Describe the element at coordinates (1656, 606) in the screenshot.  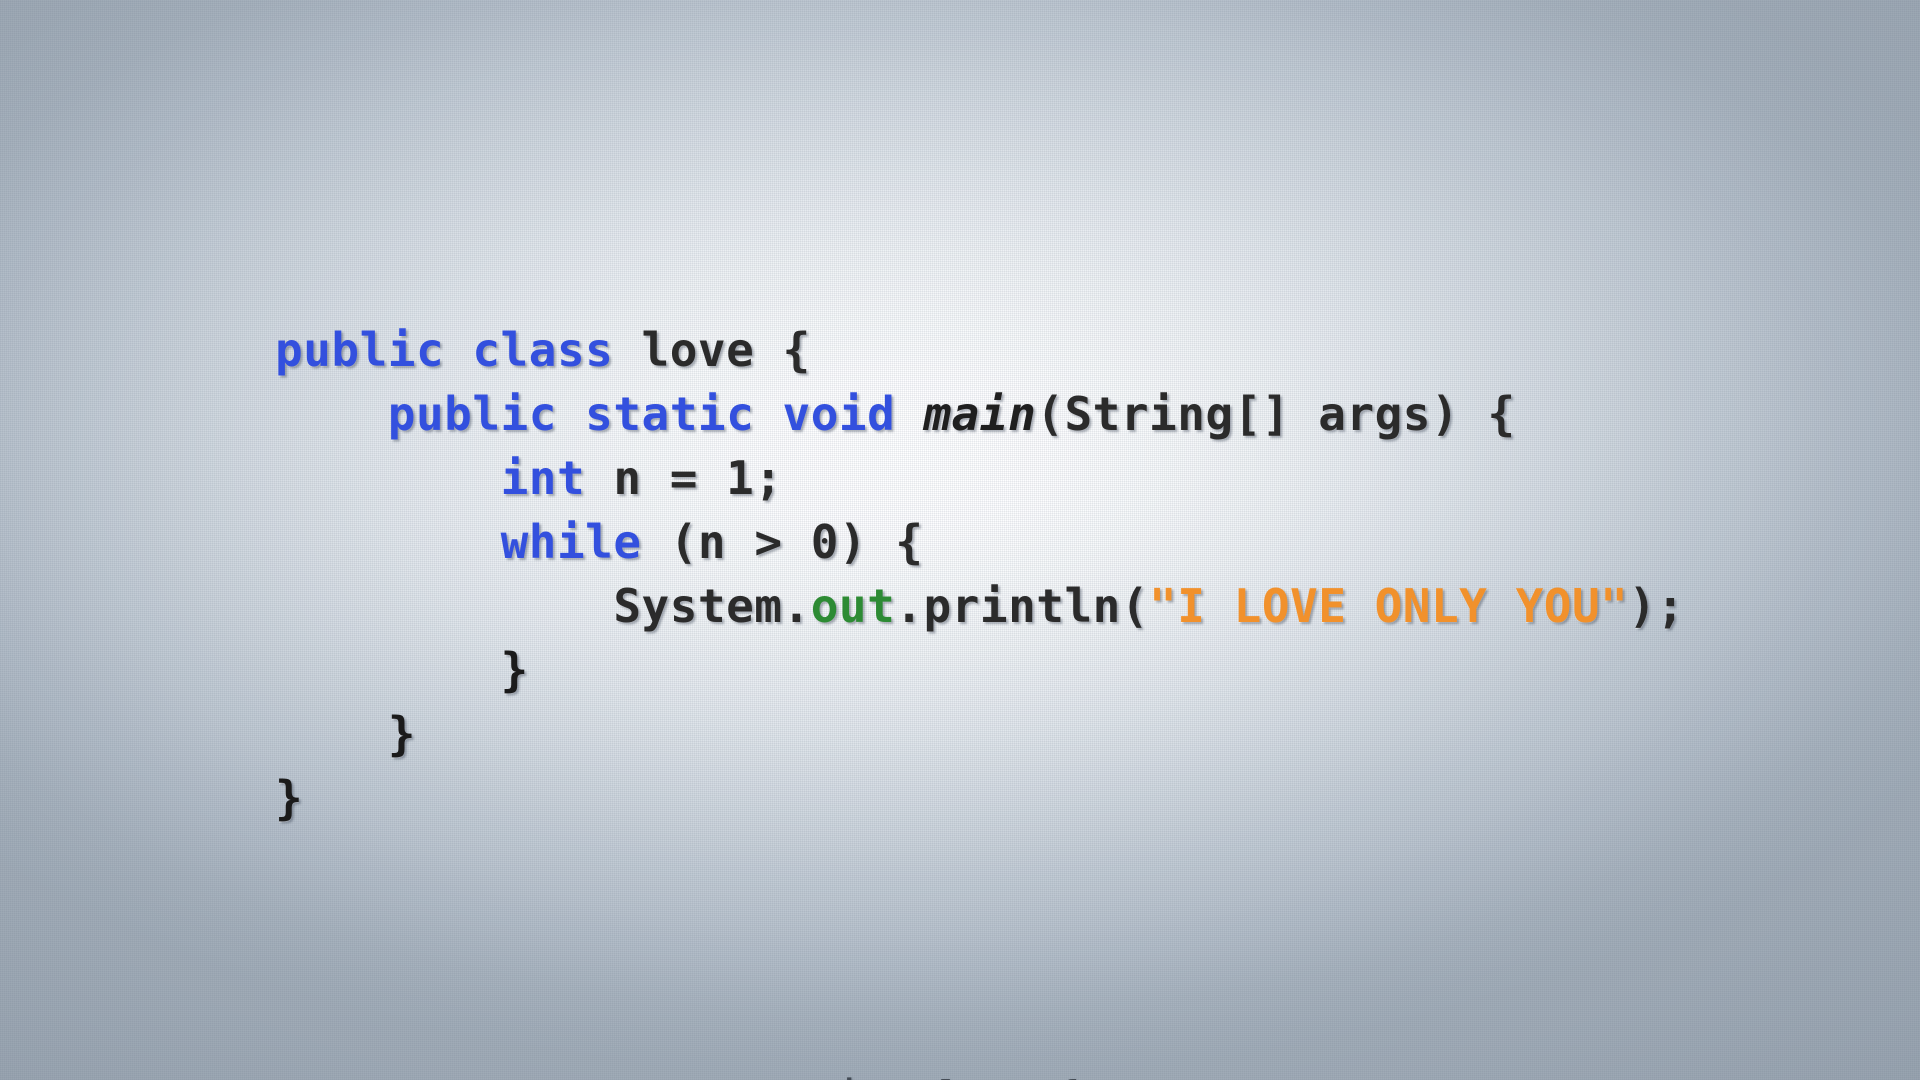
I see `code-token-plain: );` at that location.